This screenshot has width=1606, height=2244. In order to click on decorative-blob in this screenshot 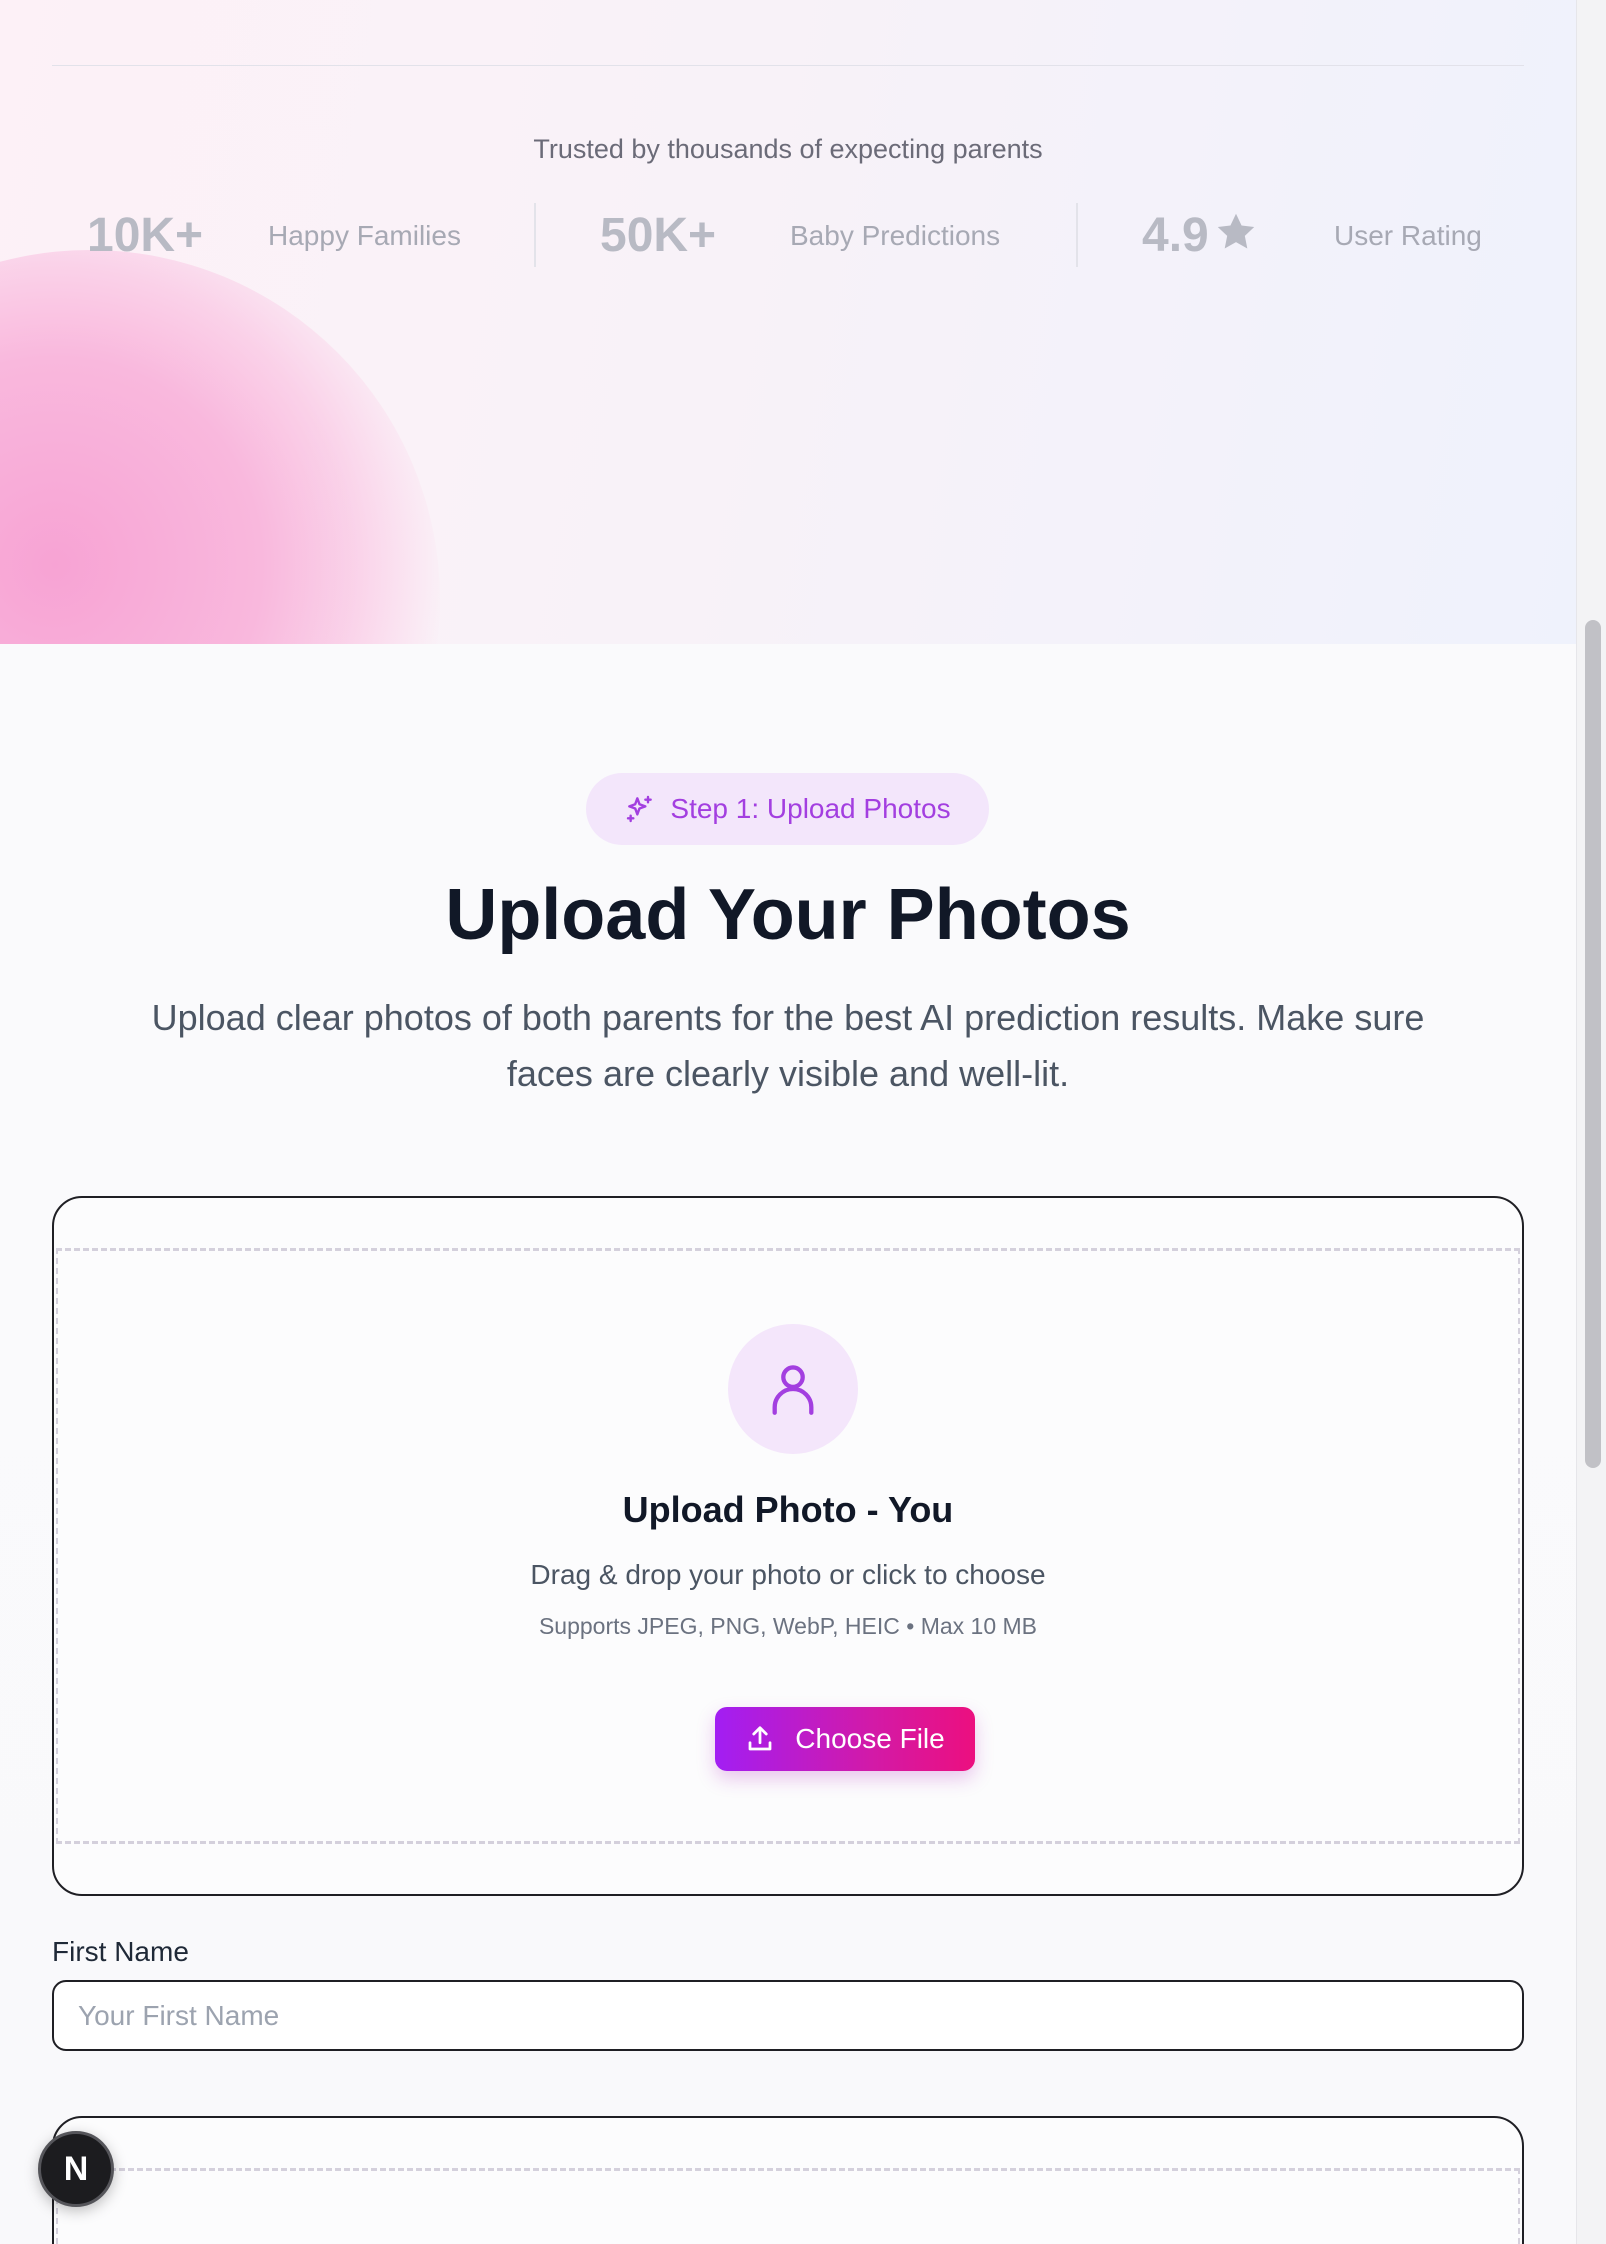, I will do `click(220, 447)`.